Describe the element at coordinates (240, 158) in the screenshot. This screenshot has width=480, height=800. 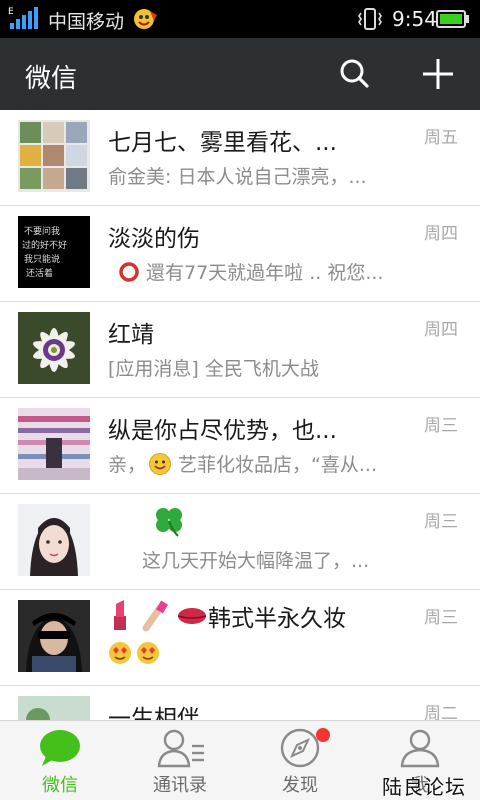
I see `chat-row: 七月七、雾里看花、... 俞金美: 日本人说自己漂亮，... 周五` at that location.